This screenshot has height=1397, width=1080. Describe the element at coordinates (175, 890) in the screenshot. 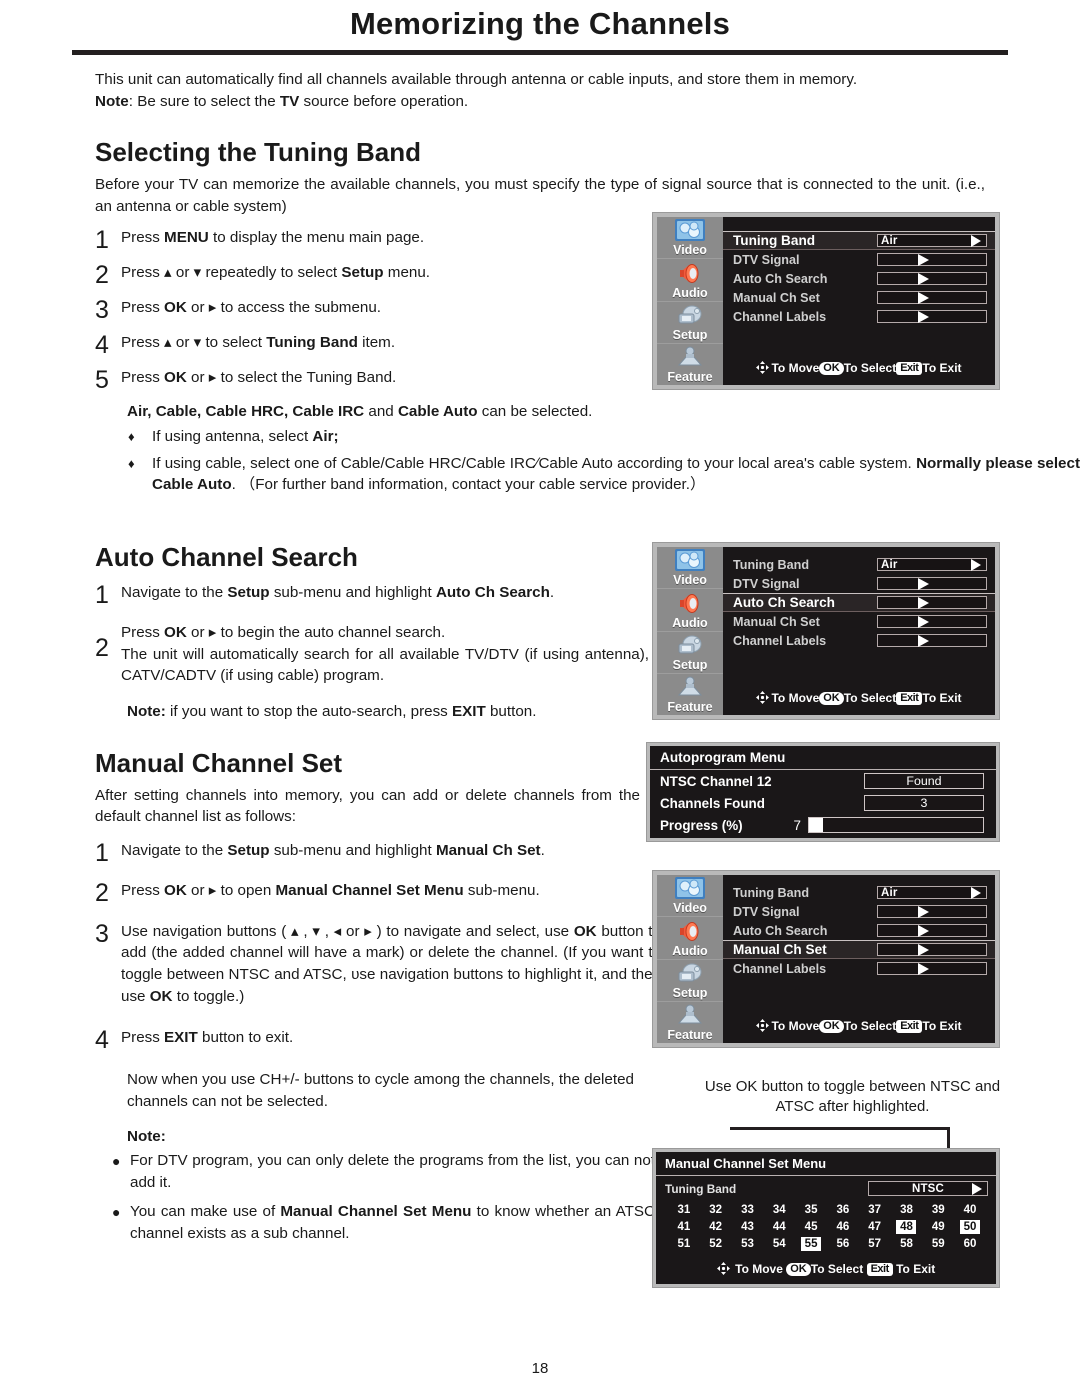

I see `step-part-bold: OK` at that location.